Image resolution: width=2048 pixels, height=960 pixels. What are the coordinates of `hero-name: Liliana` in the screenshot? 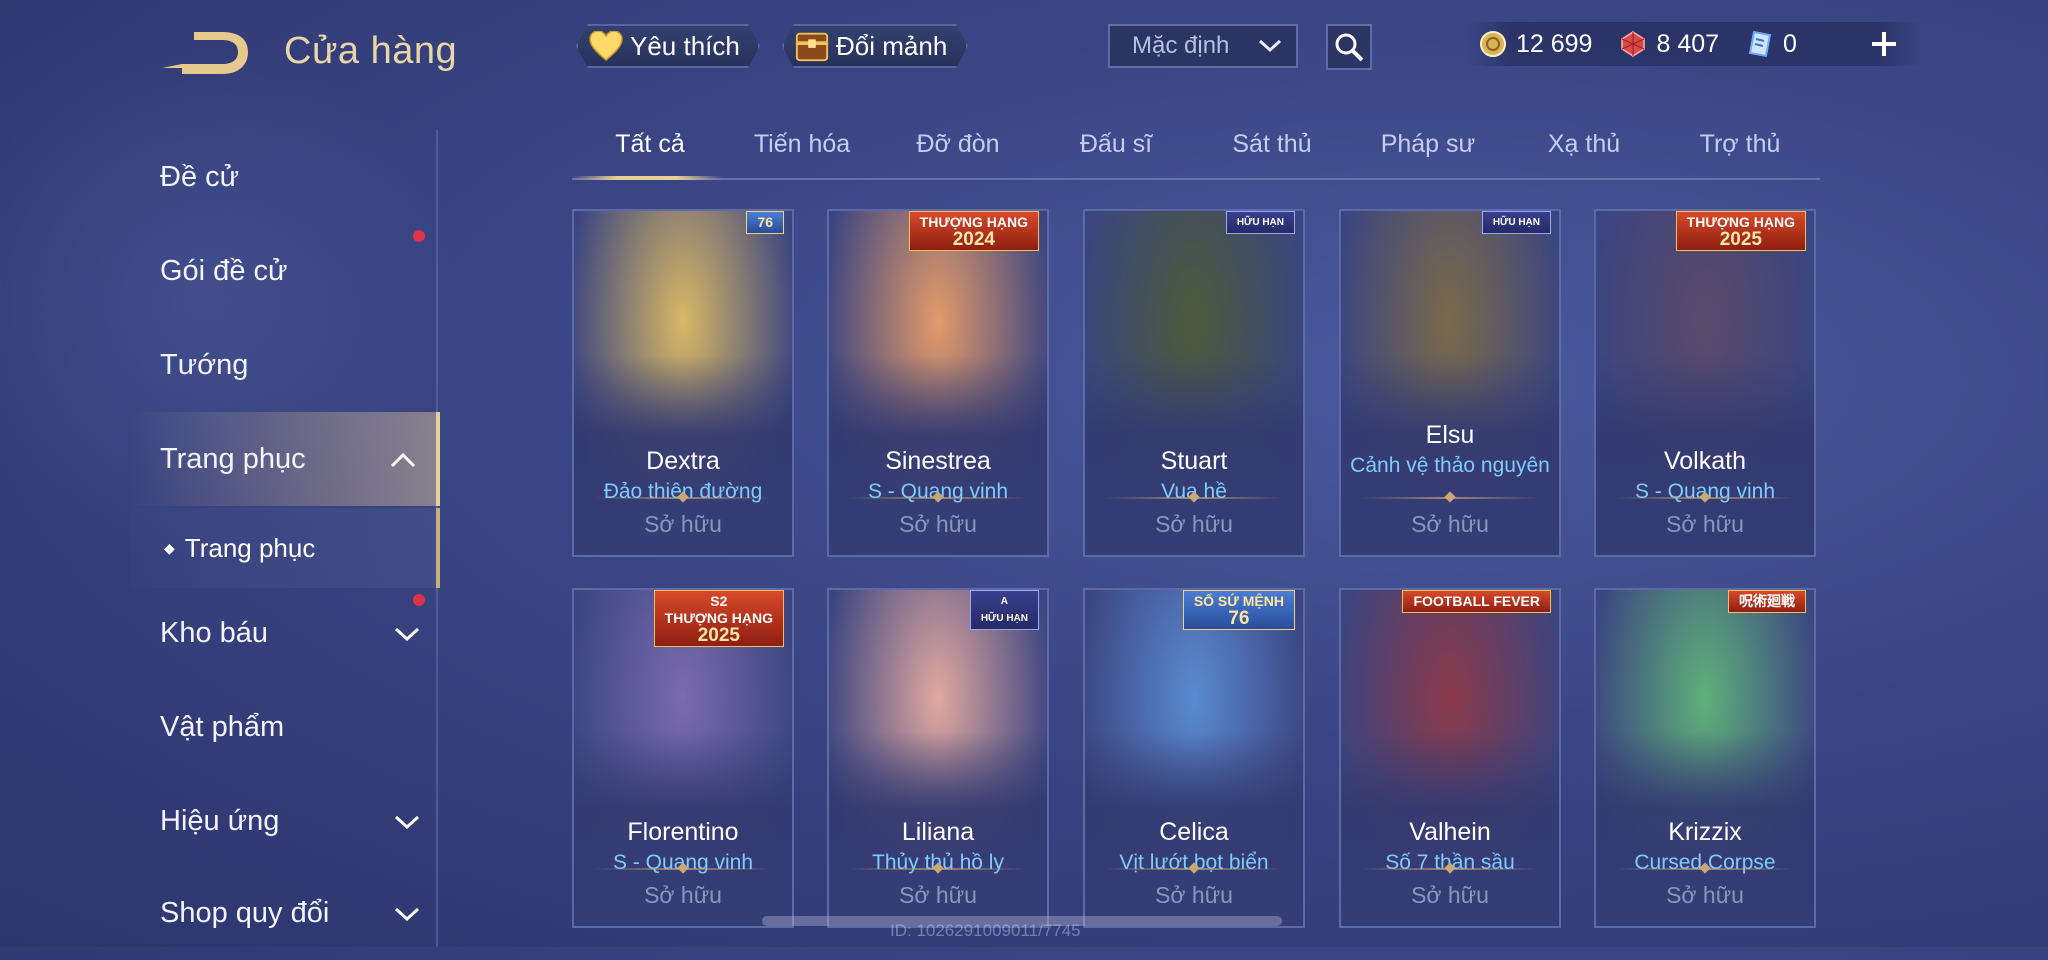 It's located at (938, 832).